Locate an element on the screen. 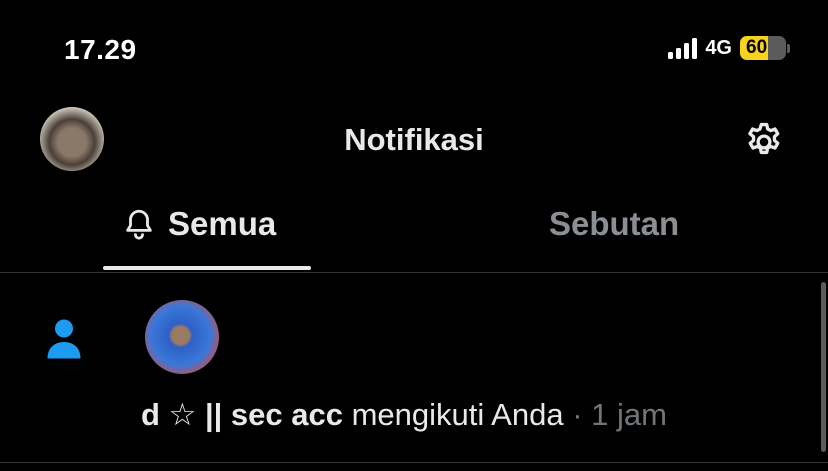  follower-avatar is located at coordinates (182, 337).